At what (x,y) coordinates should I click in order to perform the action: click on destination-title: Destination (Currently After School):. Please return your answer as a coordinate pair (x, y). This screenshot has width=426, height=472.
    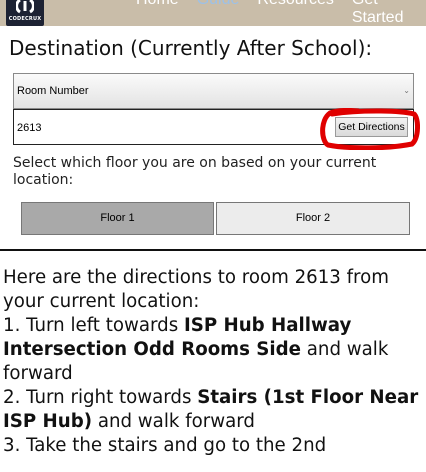
    Looking at the image, I should click on (191, 48).